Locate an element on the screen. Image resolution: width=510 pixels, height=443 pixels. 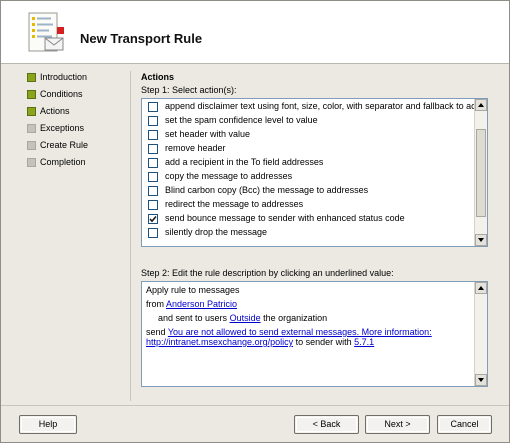
action-label: redirect the message to addresses is located at coordinates (234, 204).